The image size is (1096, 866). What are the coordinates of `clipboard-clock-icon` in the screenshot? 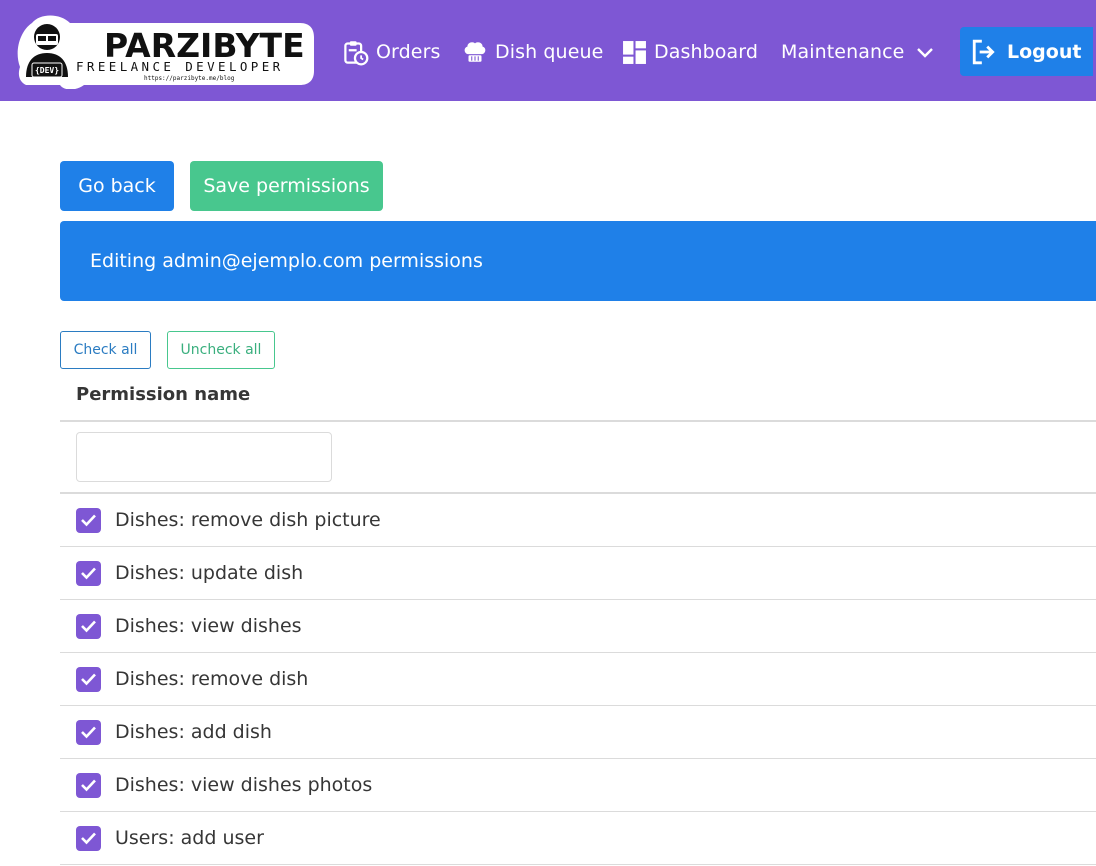 It's located at (356, 52).